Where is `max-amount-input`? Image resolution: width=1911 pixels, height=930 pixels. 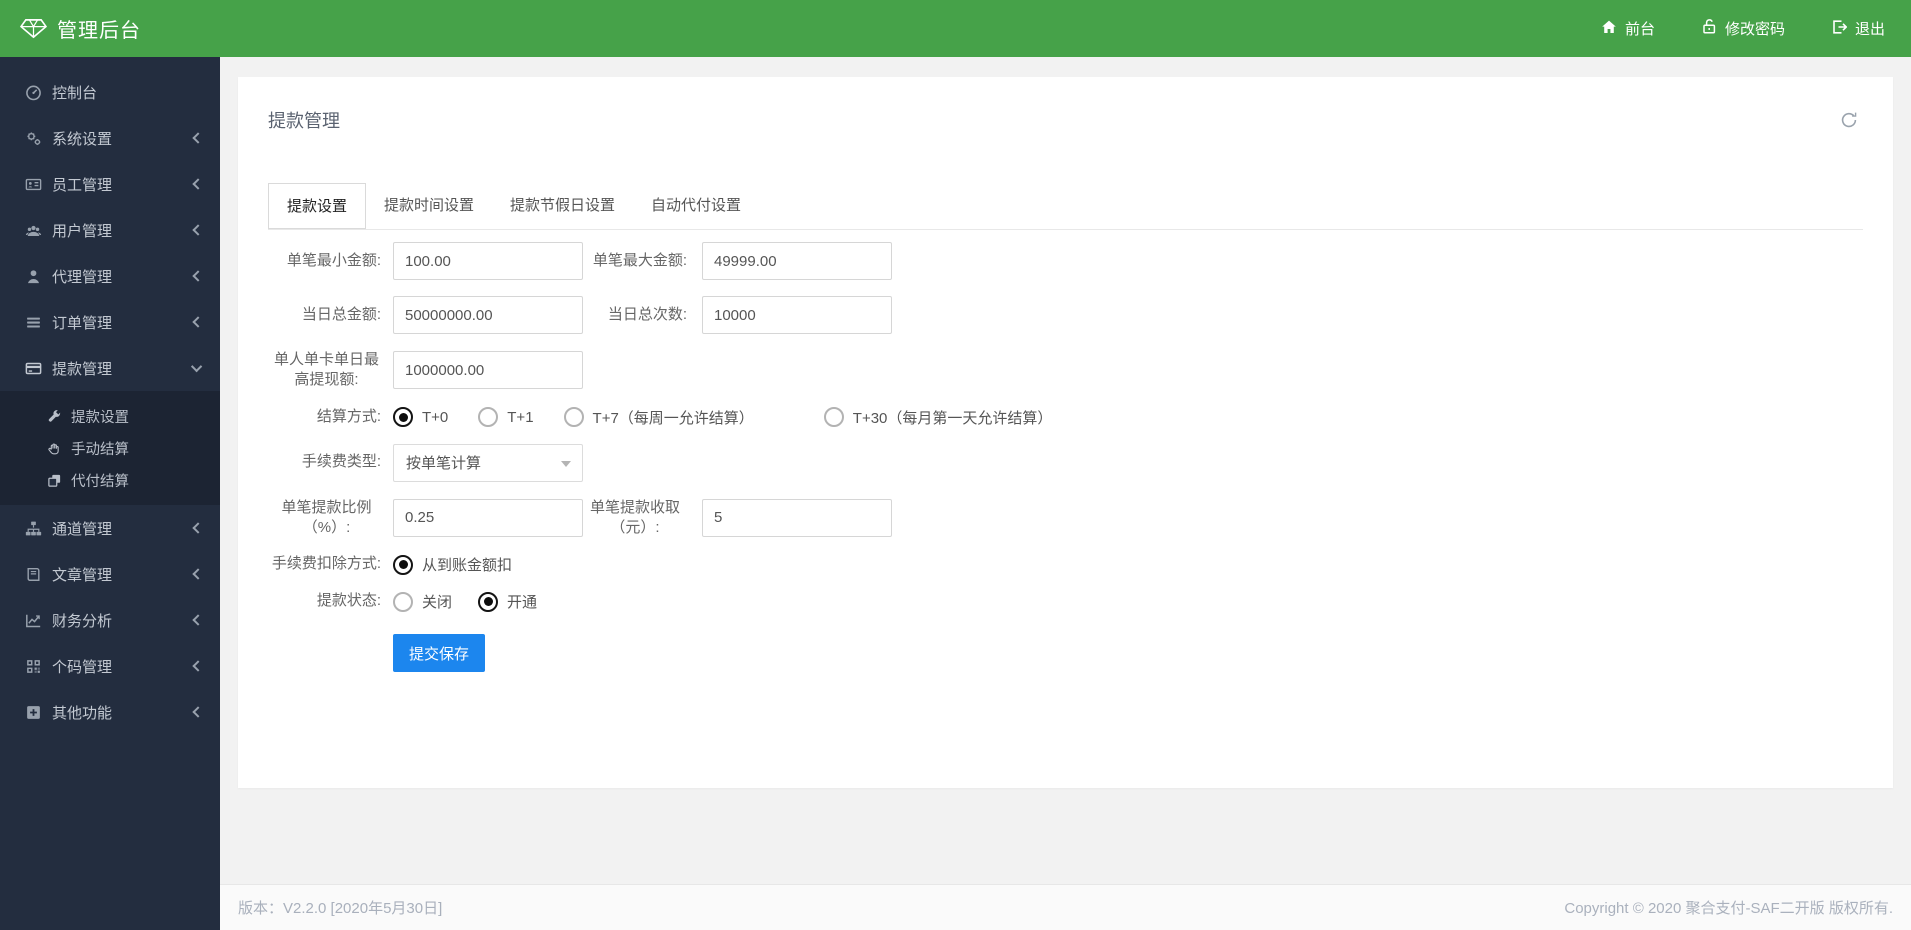 max-amount-input is located at coordinates (797, 261).